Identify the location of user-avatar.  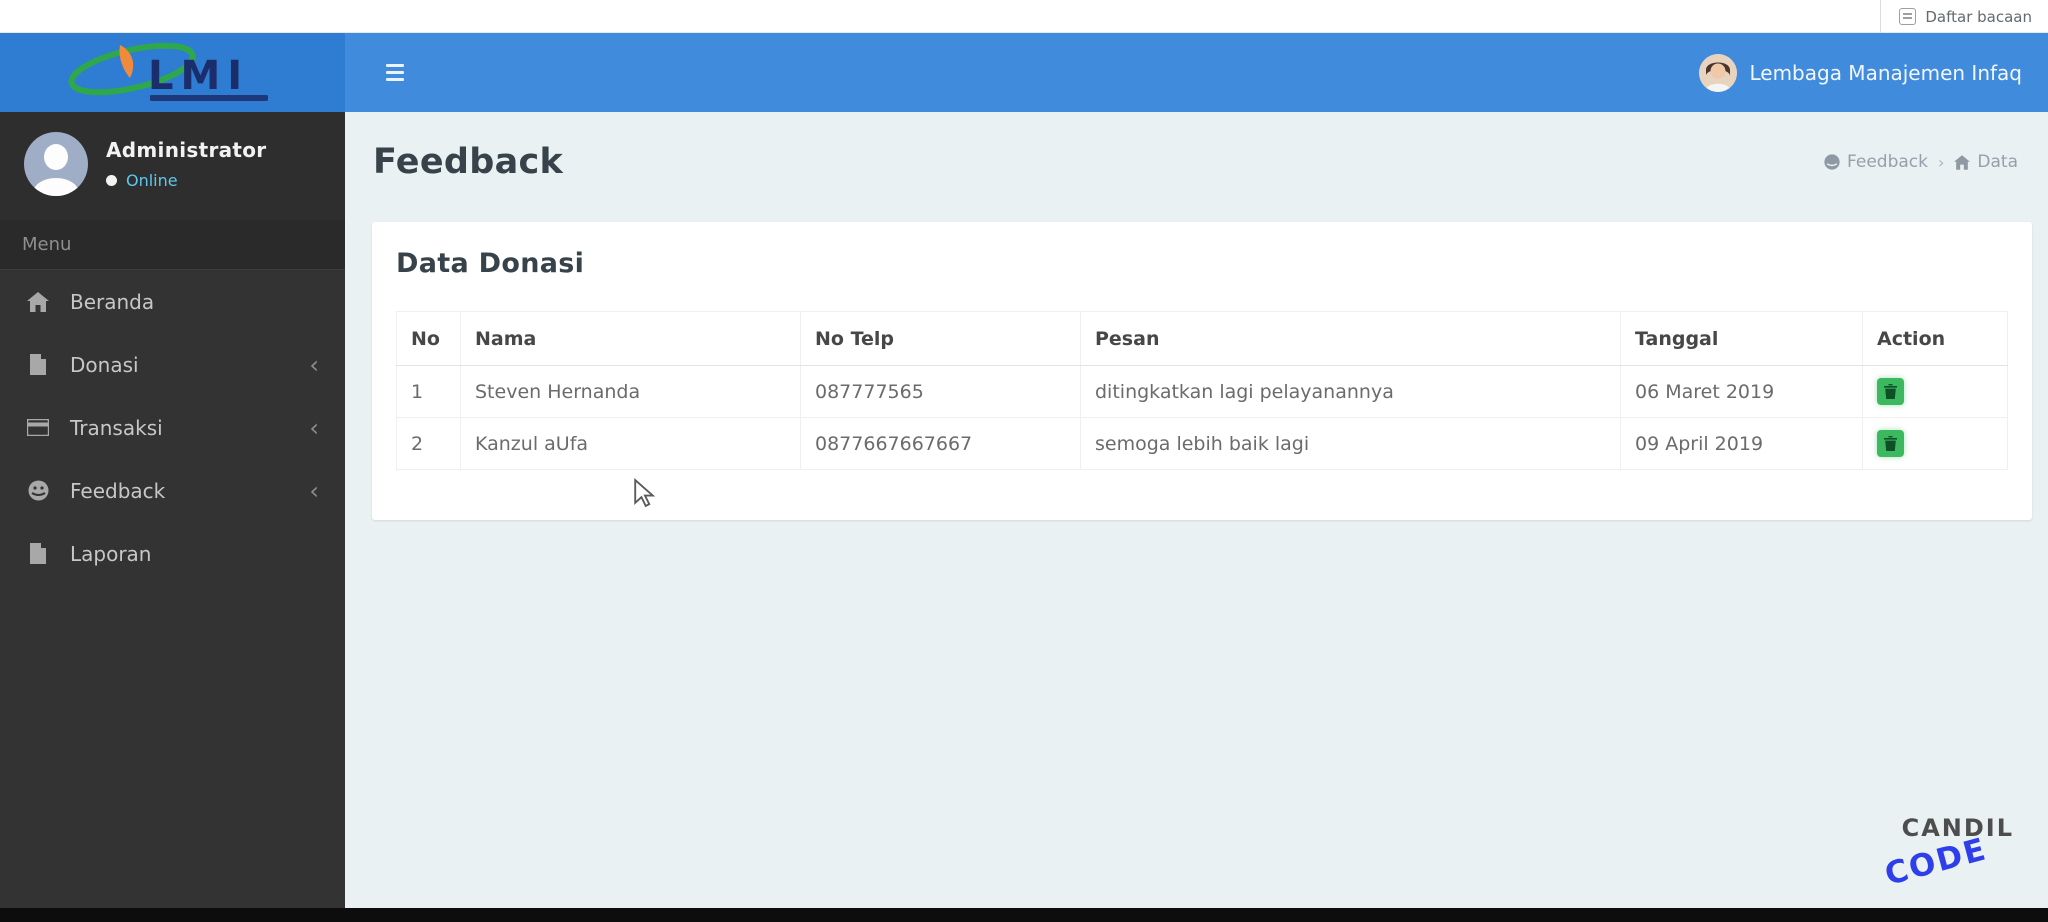
(56, 164).